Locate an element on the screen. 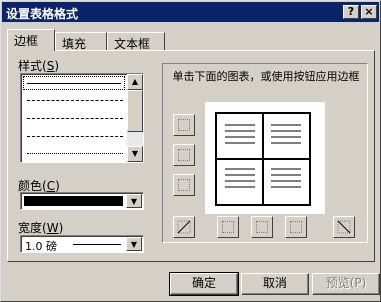  width-label: 宽度(W) is located at coordinates (41, 228).